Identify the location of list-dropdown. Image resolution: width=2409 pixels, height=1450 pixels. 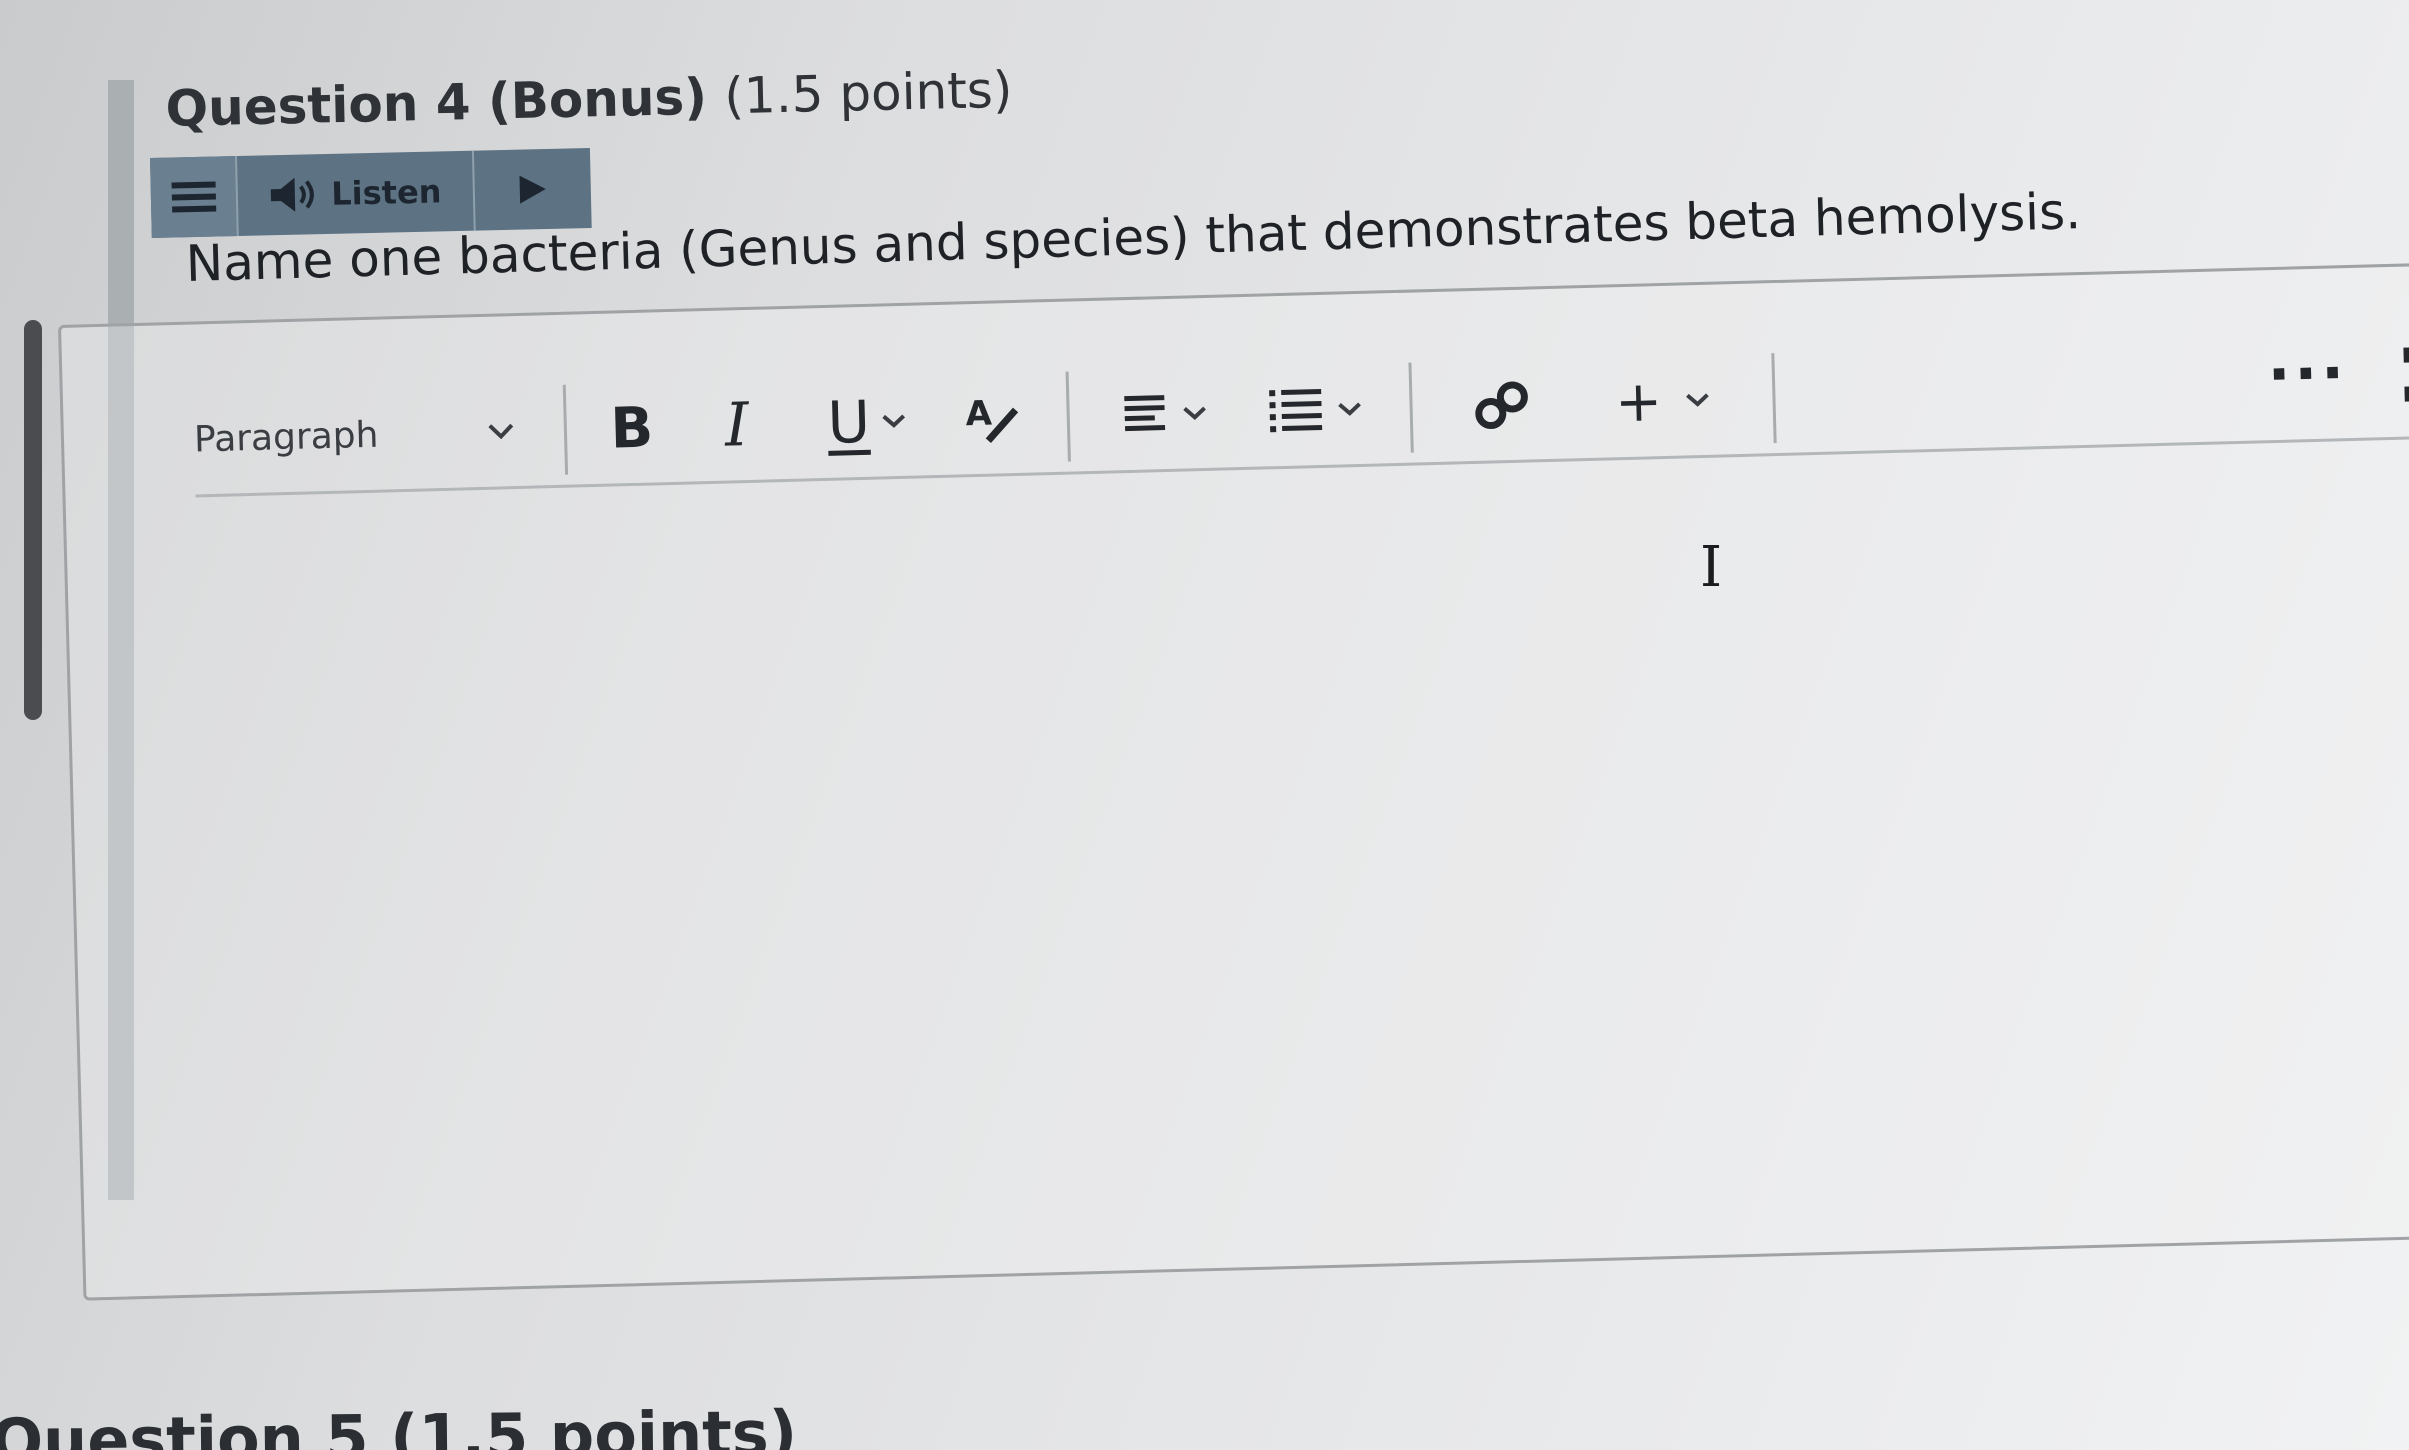
(1314, 410).